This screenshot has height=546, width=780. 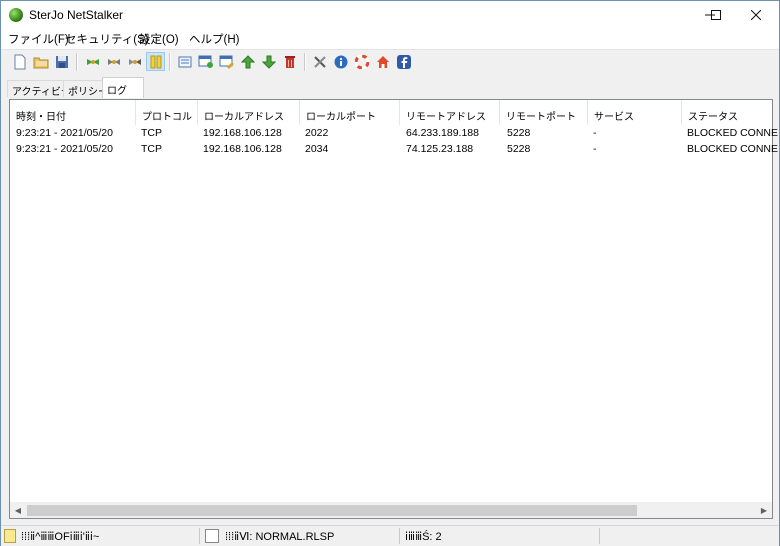 I want to click on column-header-remote-port: リモートポート, so click(x=544, y=112).